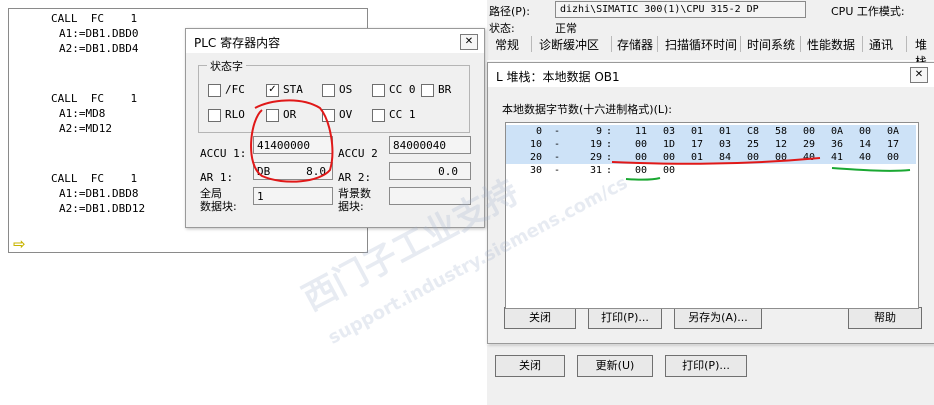 The height and width of the screenshot is (405, 934). What do you see at coordinates (716, 161) in the screenshot?
I see `red-underline-annotation` at bounding box center [716, 161].